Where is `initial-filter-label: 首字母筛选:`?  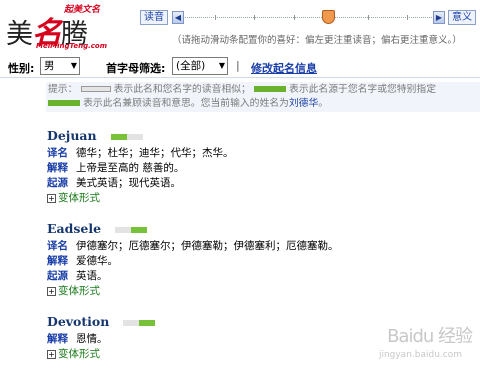
initial-filter-label: 首字母筛选: is located at coordinates (136, 68).